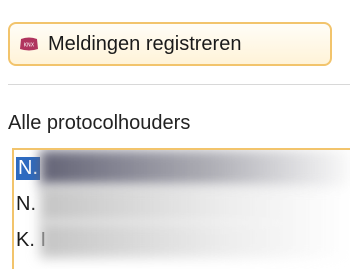 This screenshot has width=350, height=269. I want to click on list-item: K. I, so click(182, 240).